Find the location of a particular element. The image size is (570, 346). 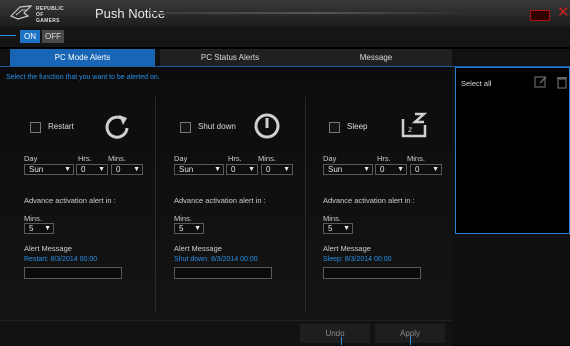

toggle-on-button: ON is located at coordinates (30, 36).